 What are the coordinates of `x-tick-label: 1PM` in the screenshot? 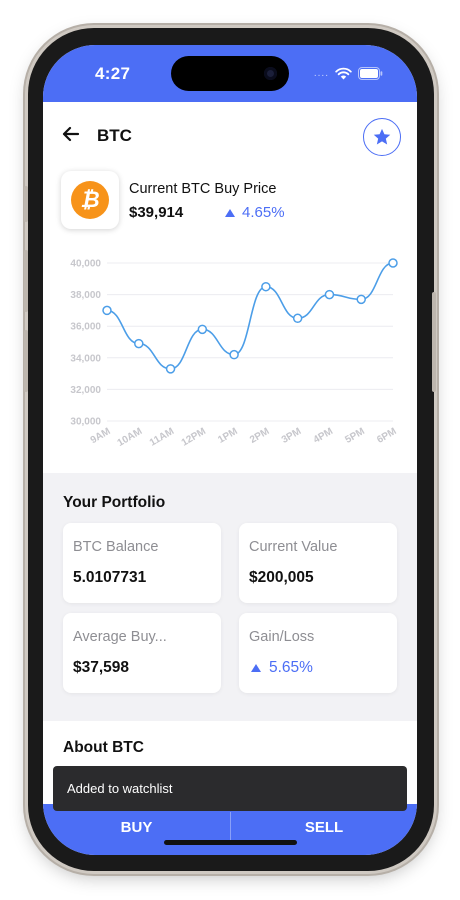 It's located at (227, 436).